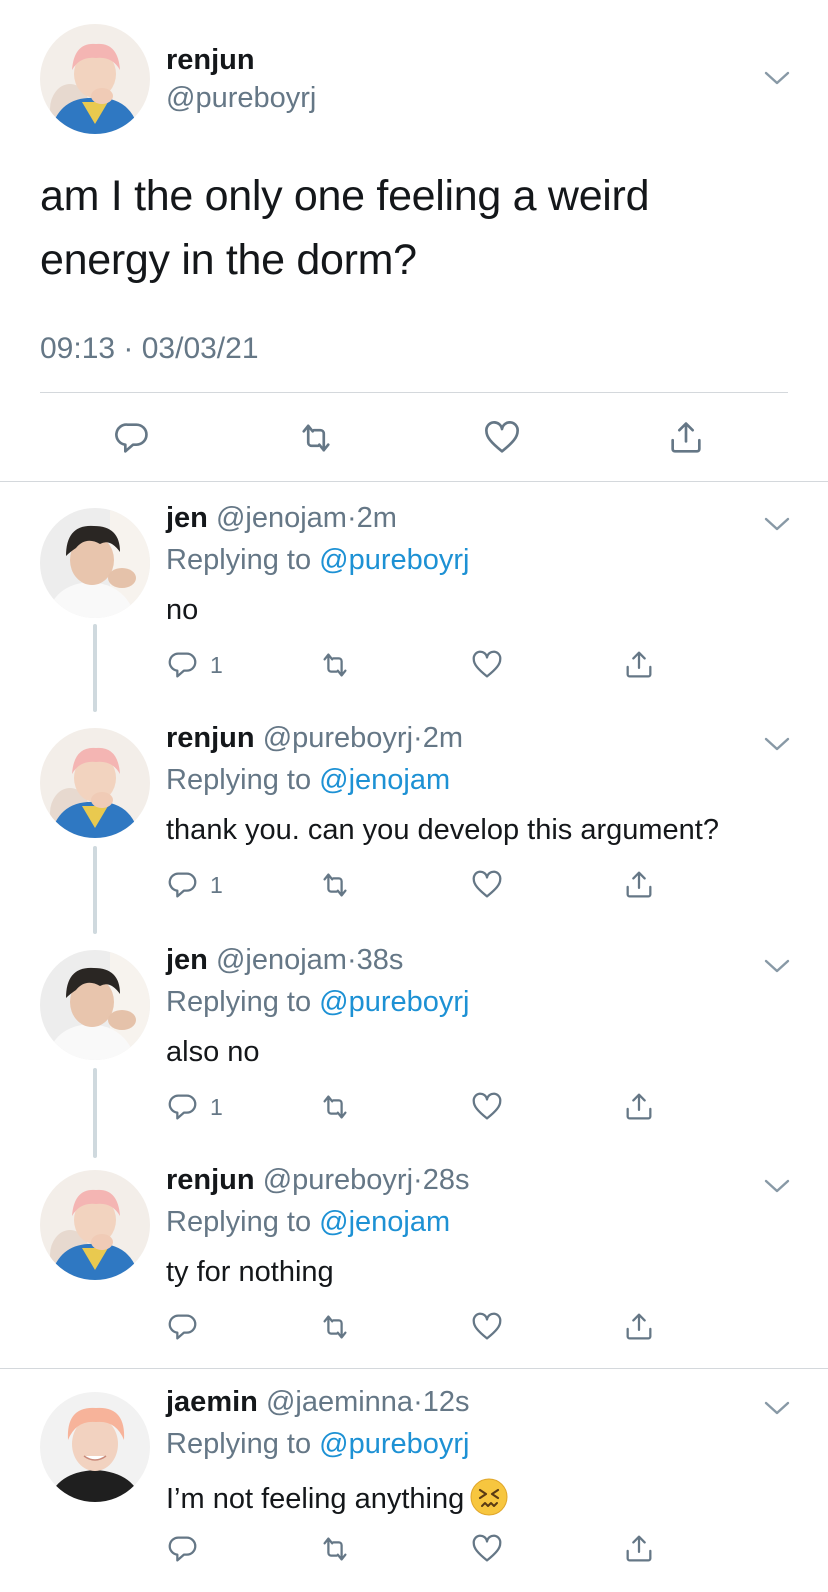 Image resolution: width=828 pixels, height=1592 pixels. Describe the element at coordinates (212, 1402) in the screenshot. I see `author-name: jaemin` at that location.